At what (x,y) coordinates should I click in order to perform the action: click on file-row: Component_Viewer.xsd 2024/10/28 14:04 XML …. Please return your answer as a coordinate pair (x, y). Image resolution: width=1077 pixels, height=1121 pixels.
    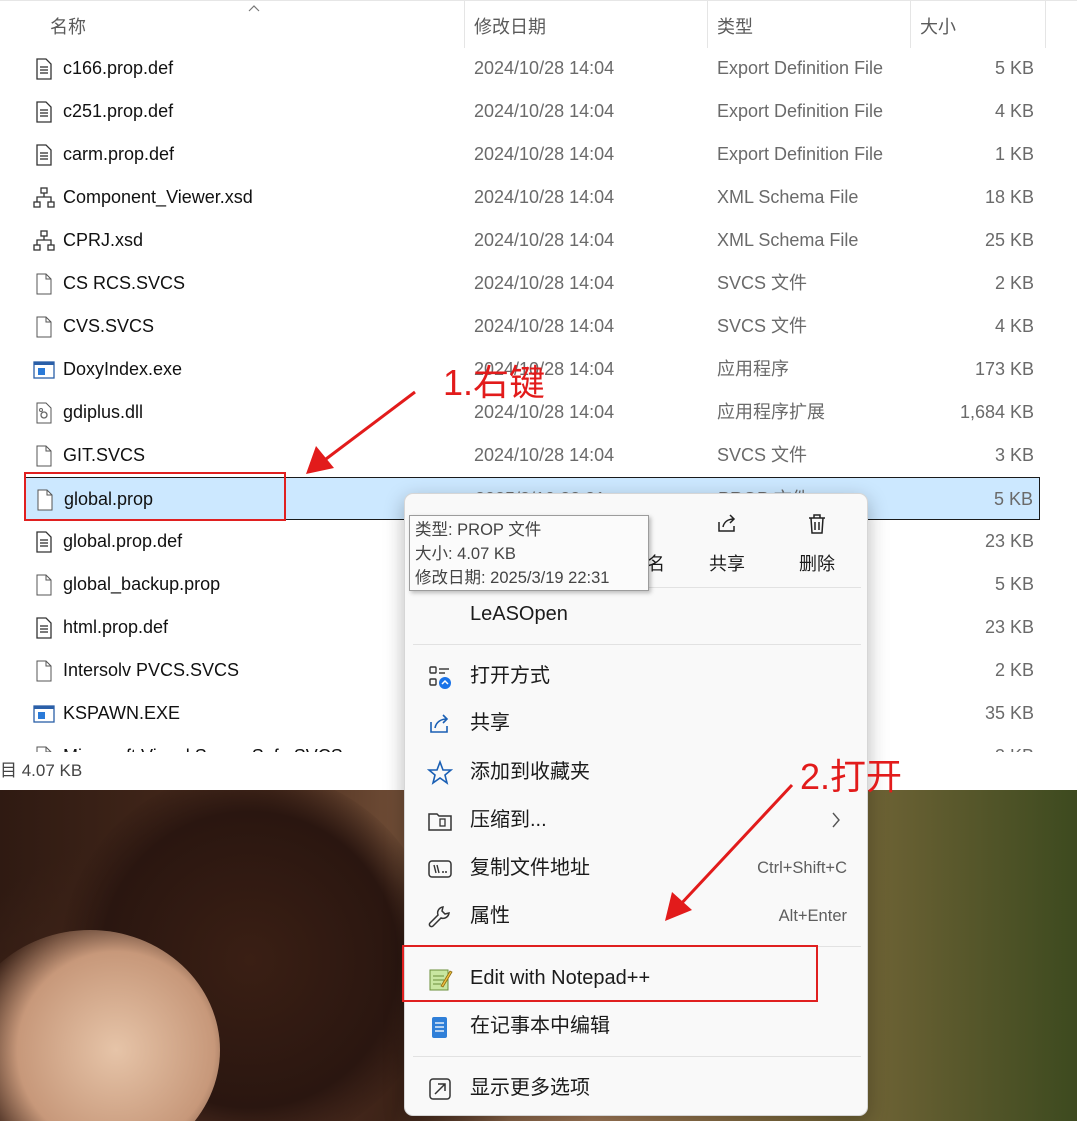
    Looking at the image, I should click on (532, 197).